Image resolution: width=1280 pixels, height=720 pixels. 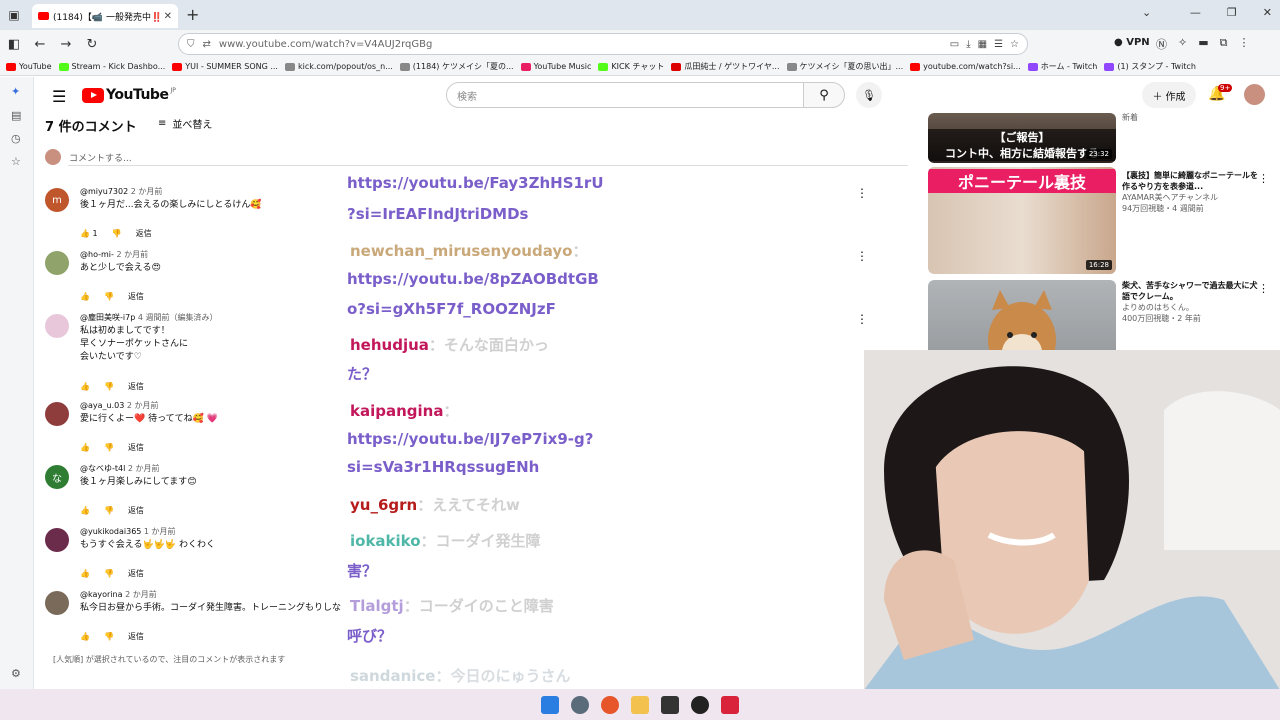 What do you see at coordinates (1243, 44) in the screenshot?
I see `menu-icon: ⋮` at bounding box center [1243, 44].